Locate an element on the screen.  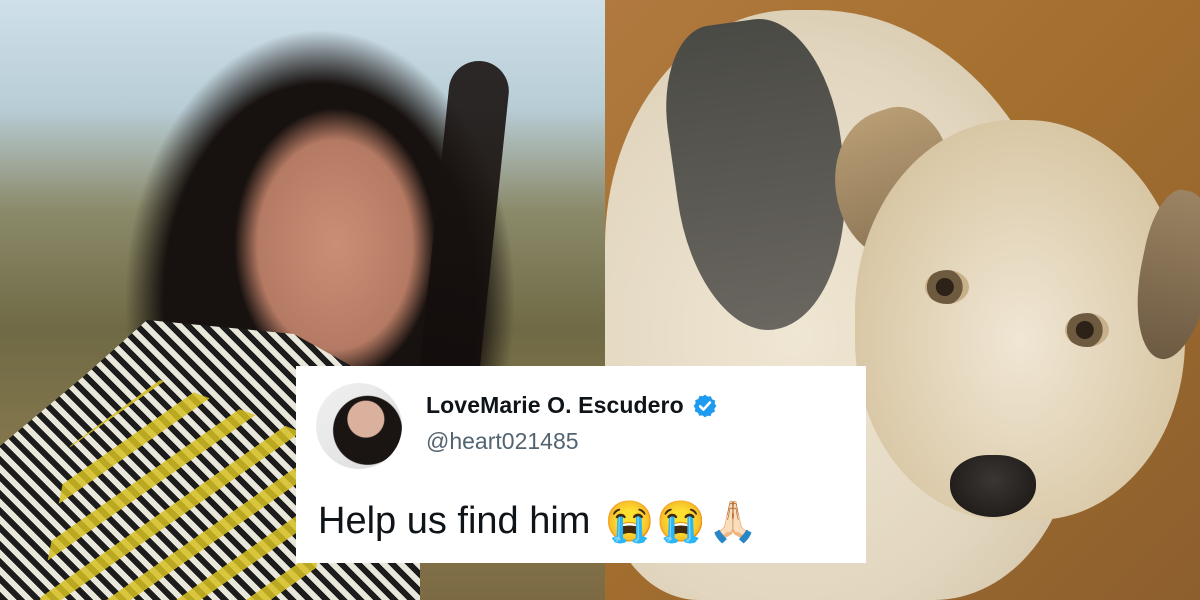
dog-left-eye is located at coordinates (947, 287).